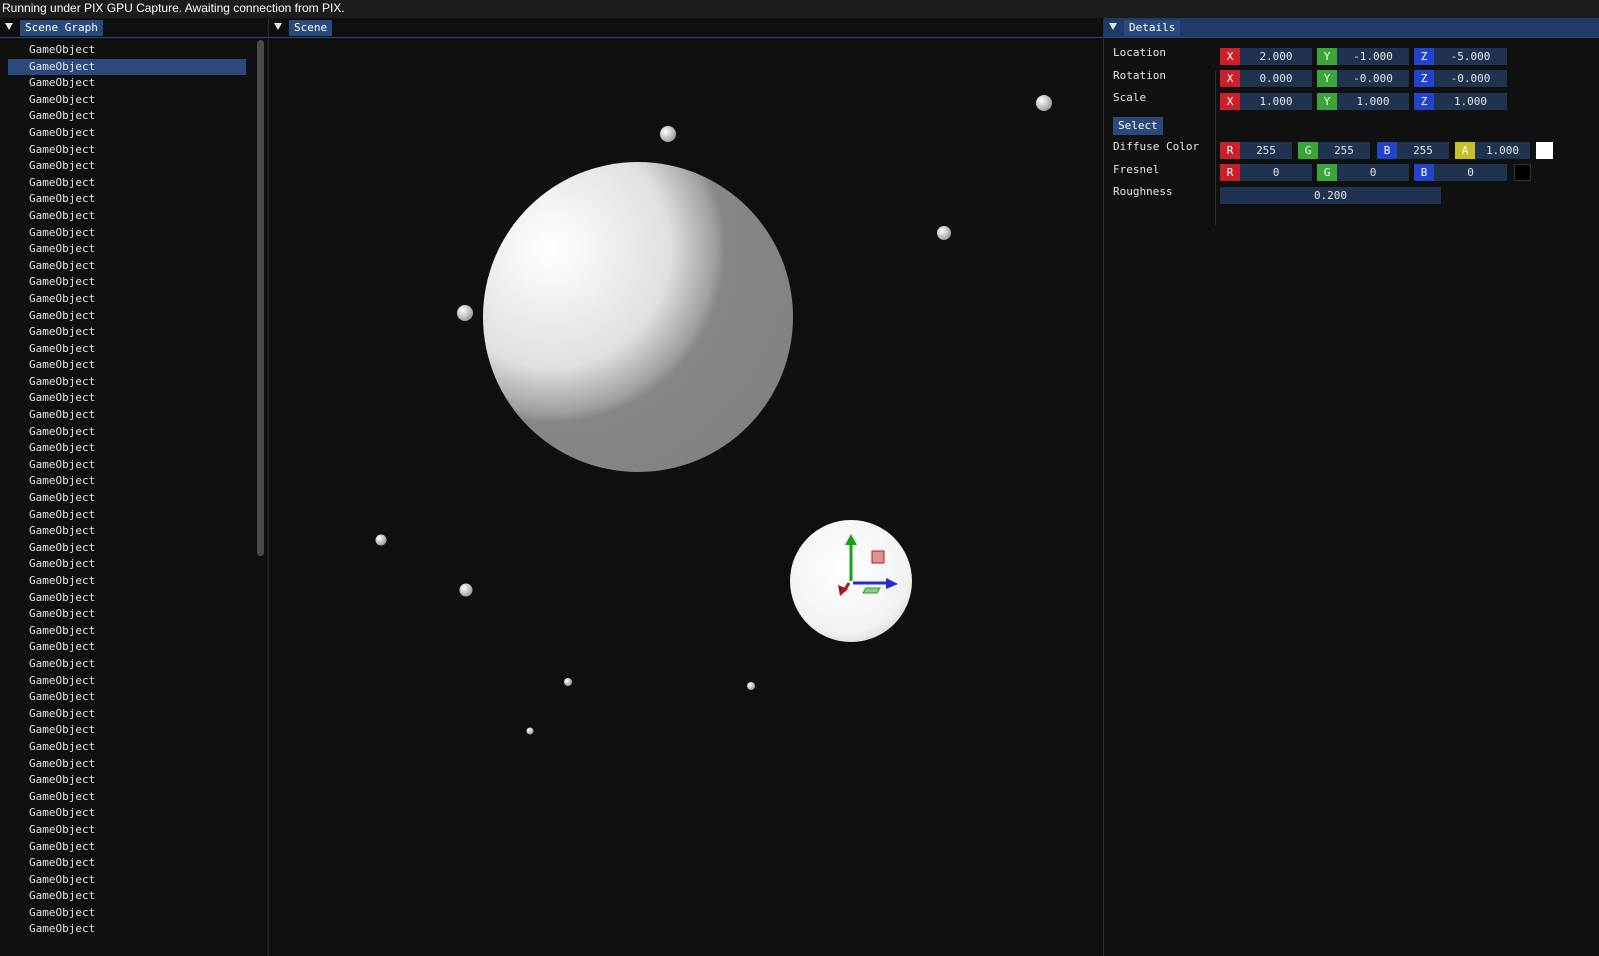 The image size is (1599, 956). Describe the element at coordinates (1387, 150) in the screenshot. I see `diffuse-color-fields: R 255 G 255 B 255 A 1.000` at that location.